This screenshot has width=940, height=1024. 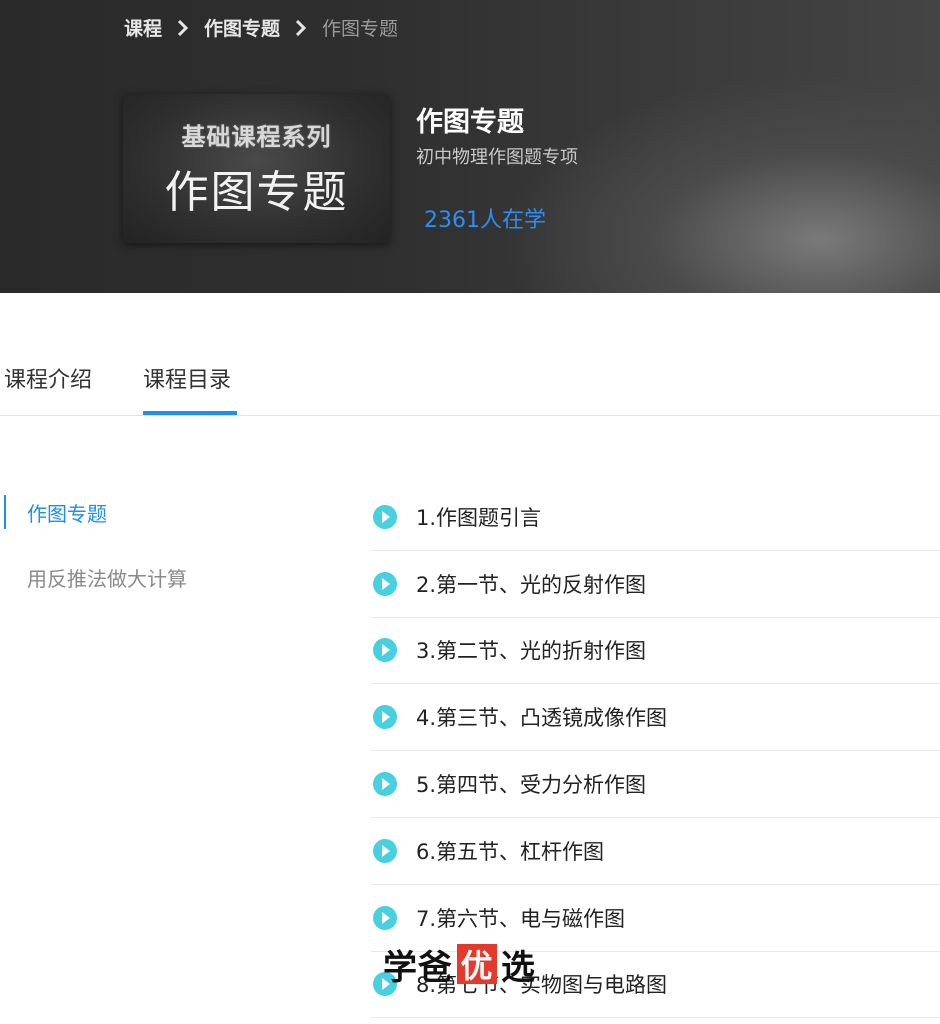 What do you see at coordinates (256, 137) in the screenshot?
I see `cover-subtitle: 基础课程系列` at bounding box center [256, 137].